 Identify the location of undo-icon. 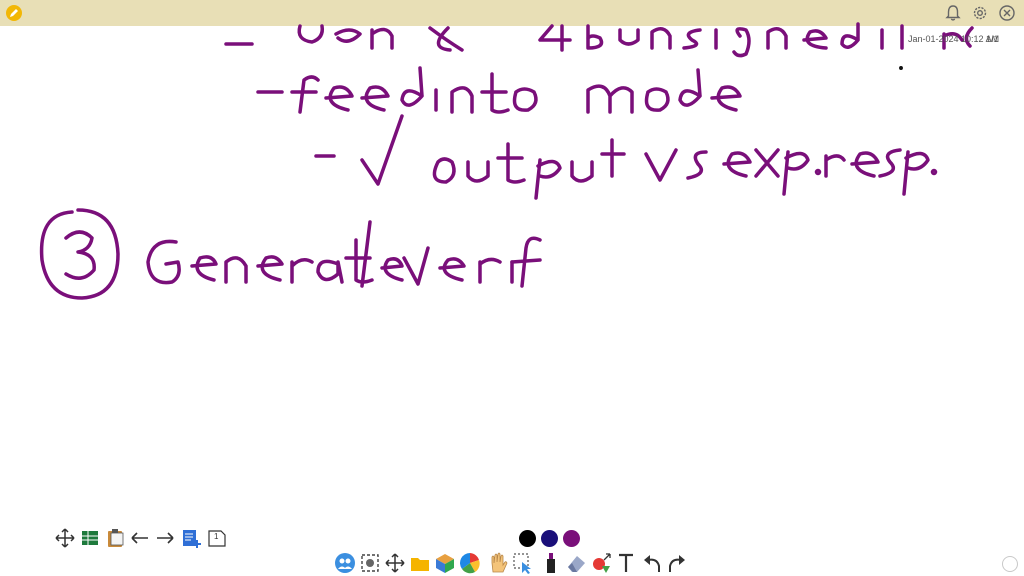
(652, 563).